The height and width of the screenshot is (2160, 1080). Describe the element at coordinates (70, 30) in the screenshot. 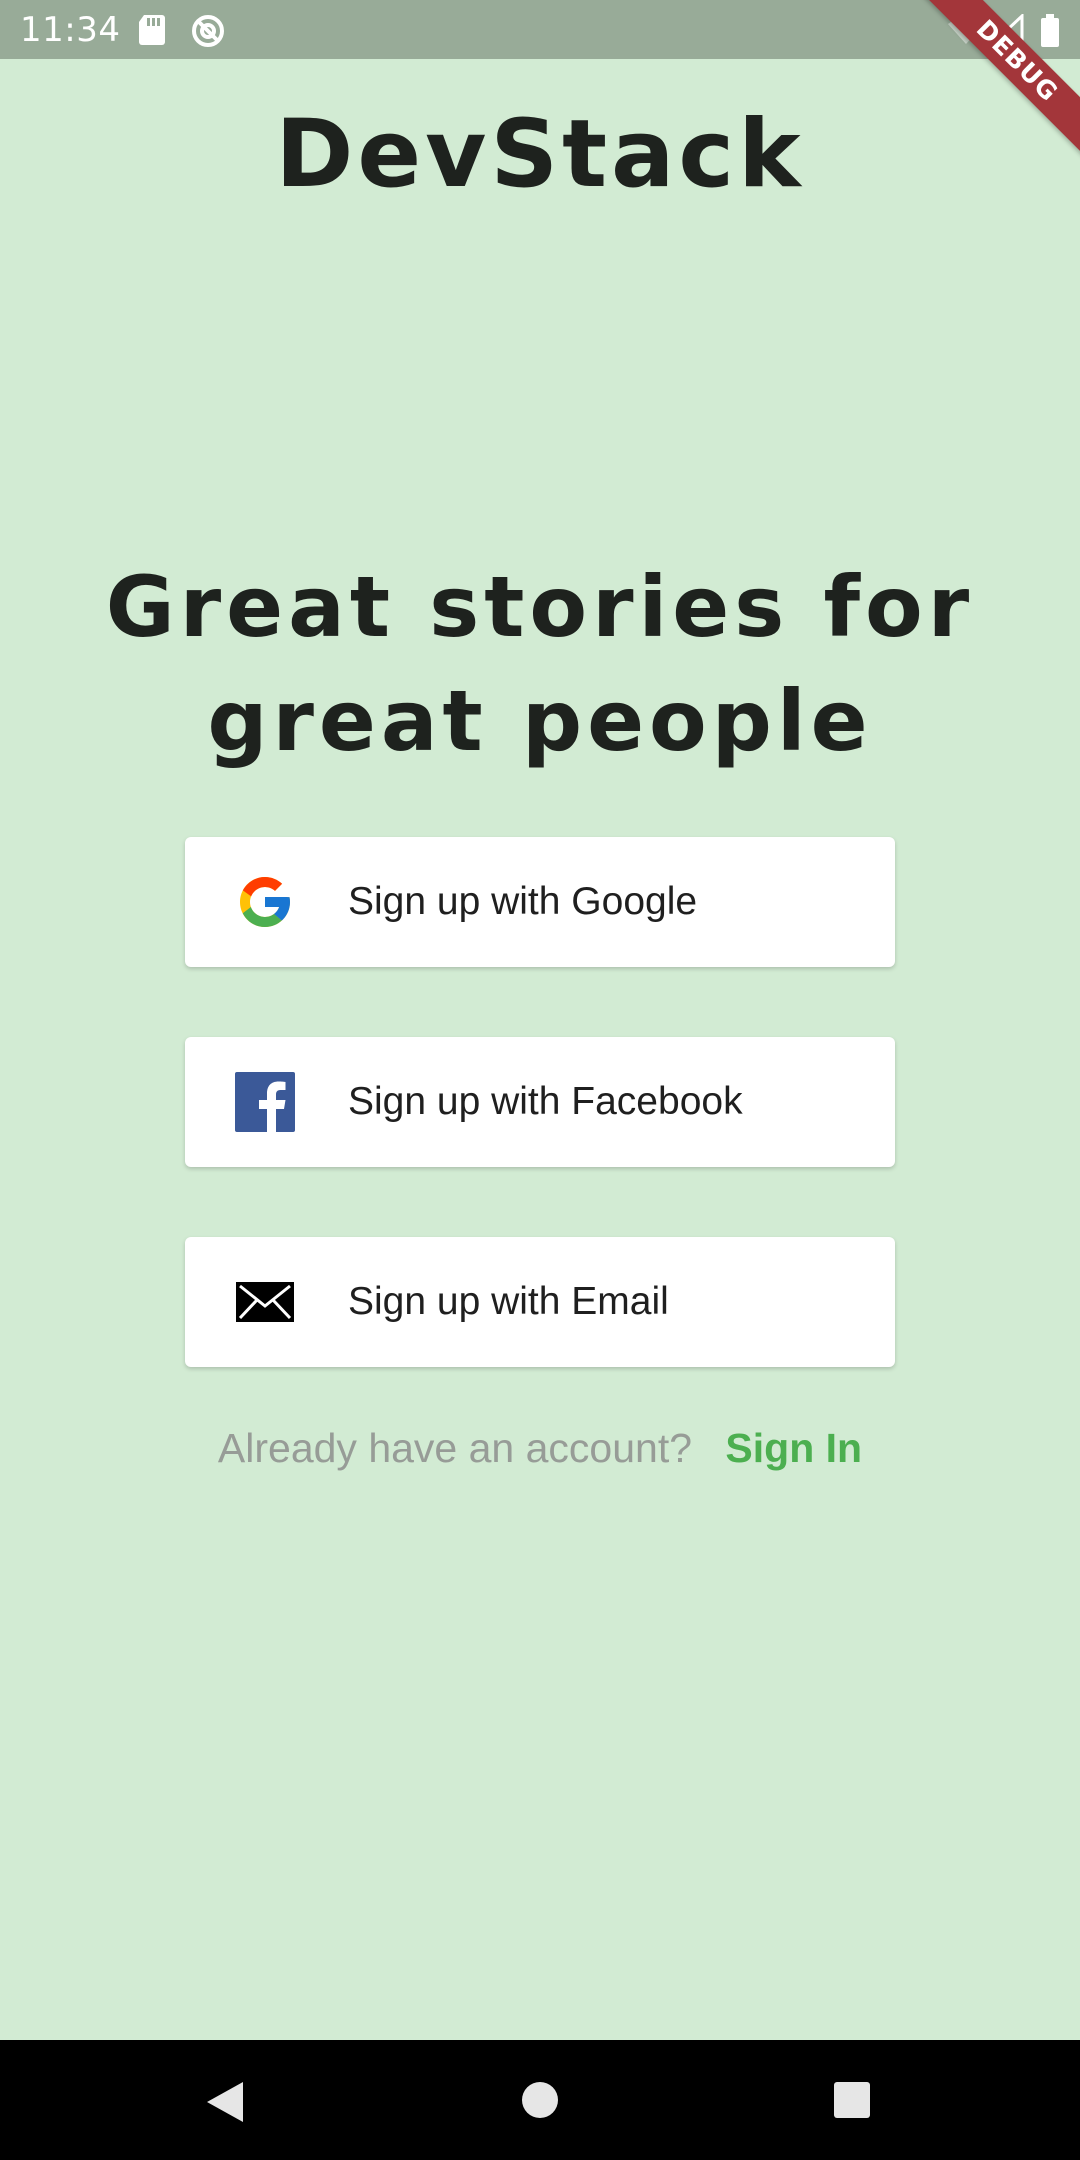

I see `status-time: 11:34` at that location.